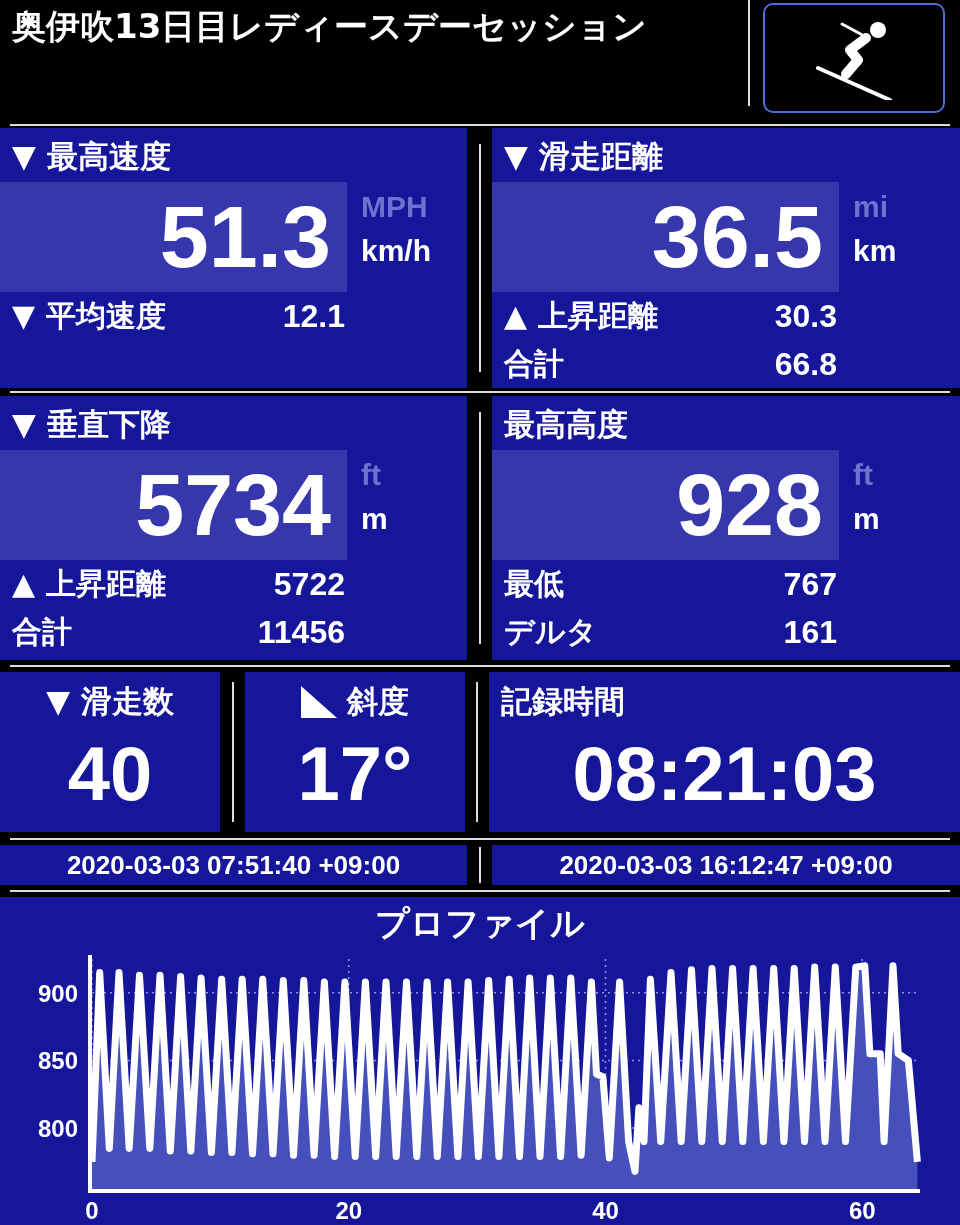 The image size is (960, 1225). I want to click on y-tick-label: 850, so click(57, 1061).